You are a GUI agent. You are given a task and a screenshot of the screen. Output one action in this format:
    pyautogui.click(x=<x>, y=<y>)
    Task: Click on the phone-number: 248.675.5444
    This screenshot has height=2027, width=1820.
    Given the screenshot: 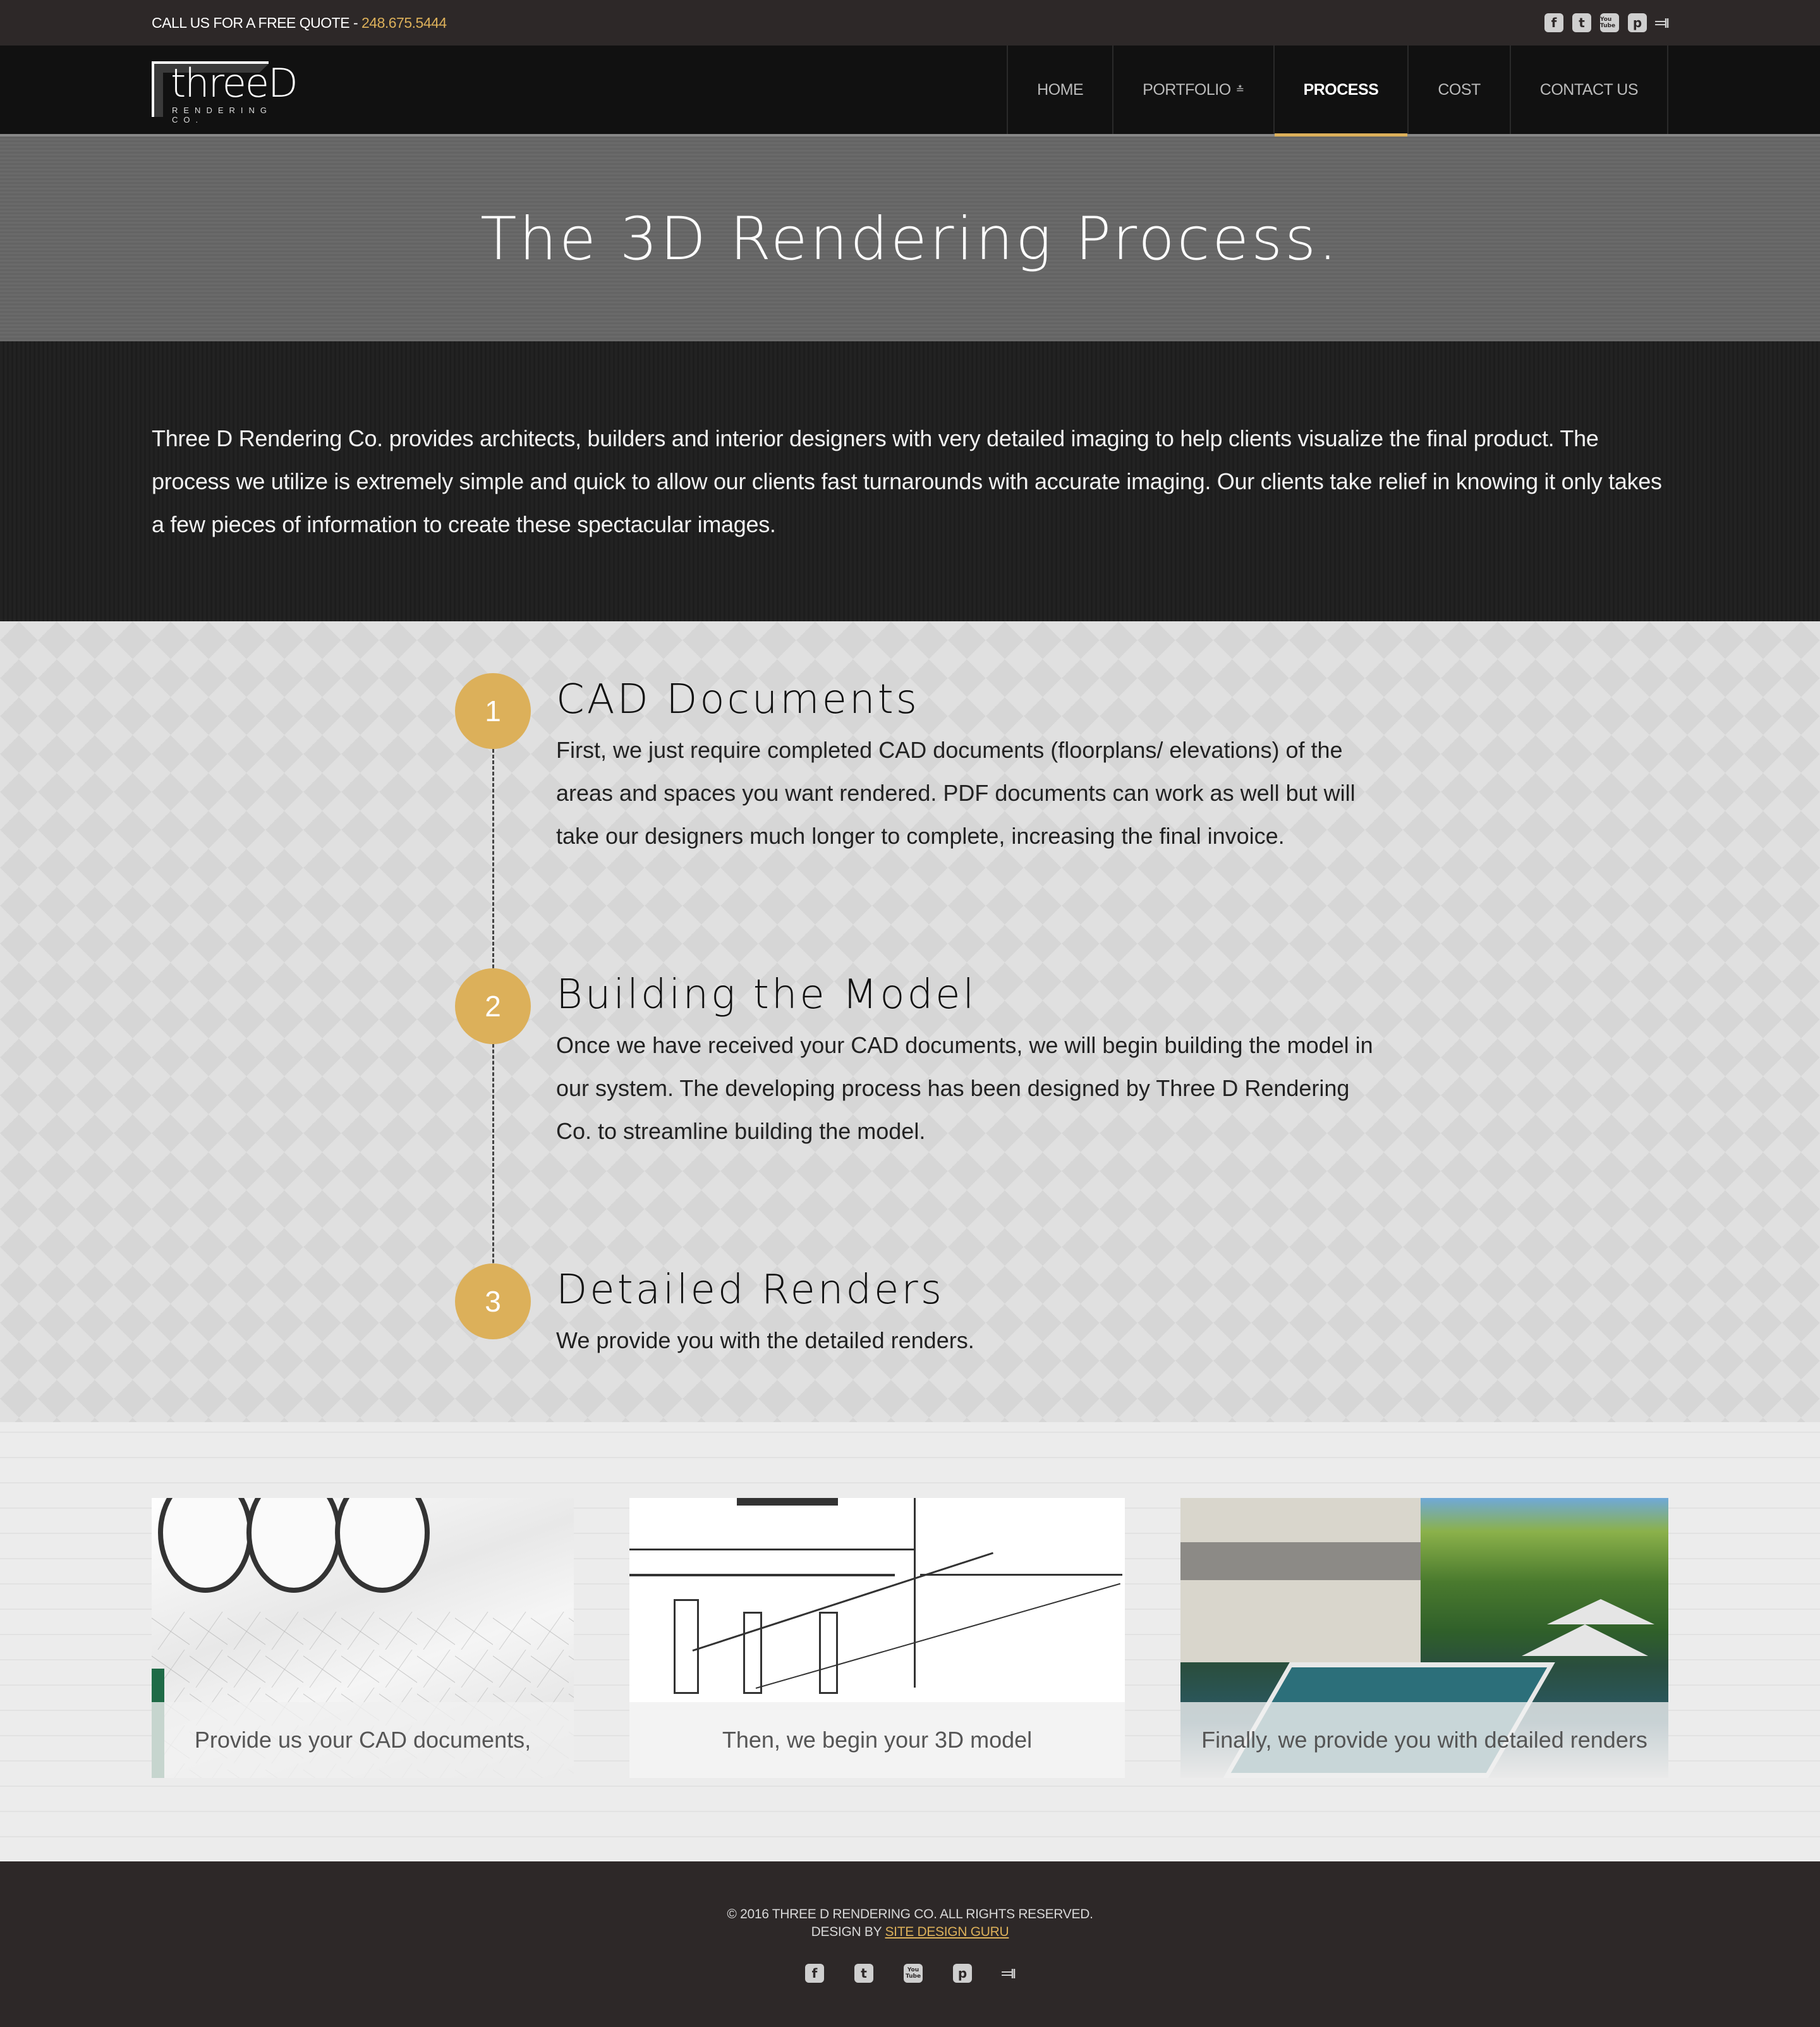 What is the action you would take?
    pyautogui.click(x=404, y=23)
    